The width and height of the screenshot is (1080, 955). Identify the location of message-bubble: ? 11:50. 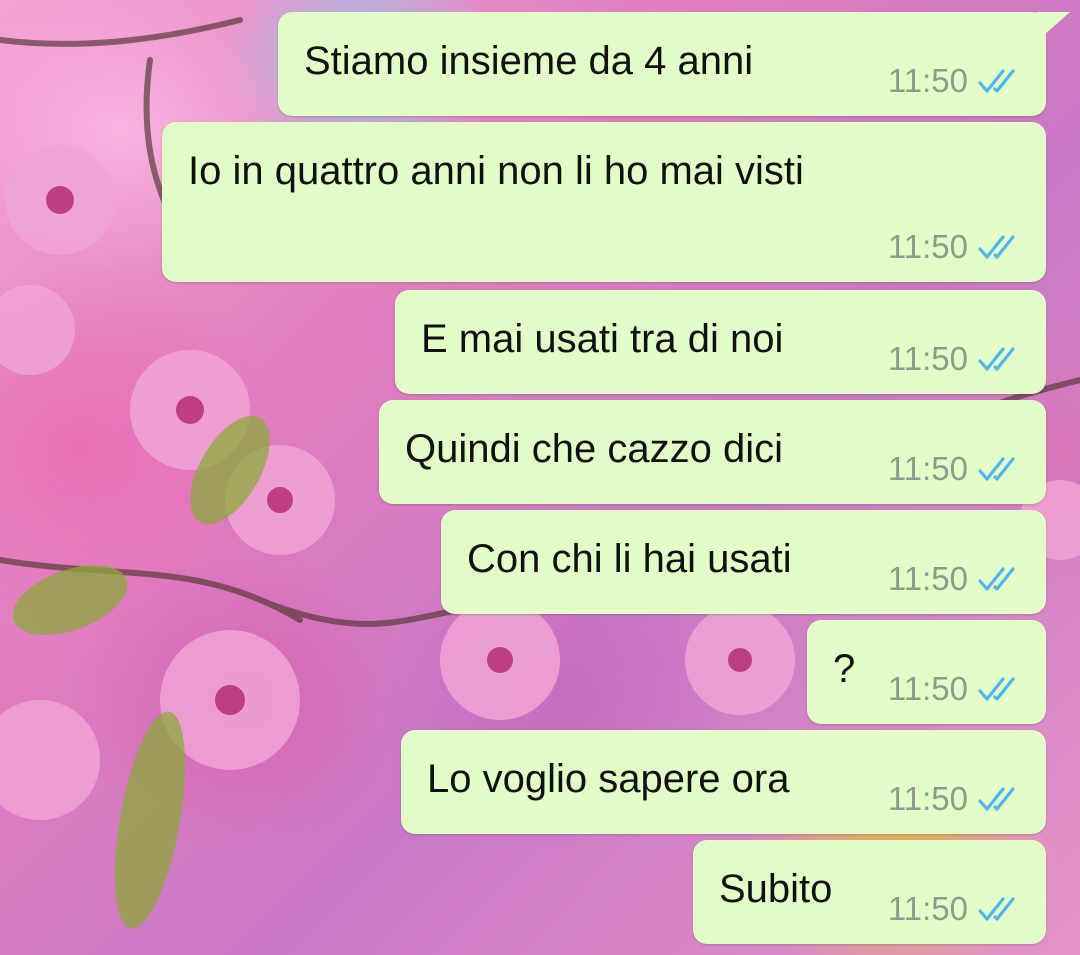
(926, 672).